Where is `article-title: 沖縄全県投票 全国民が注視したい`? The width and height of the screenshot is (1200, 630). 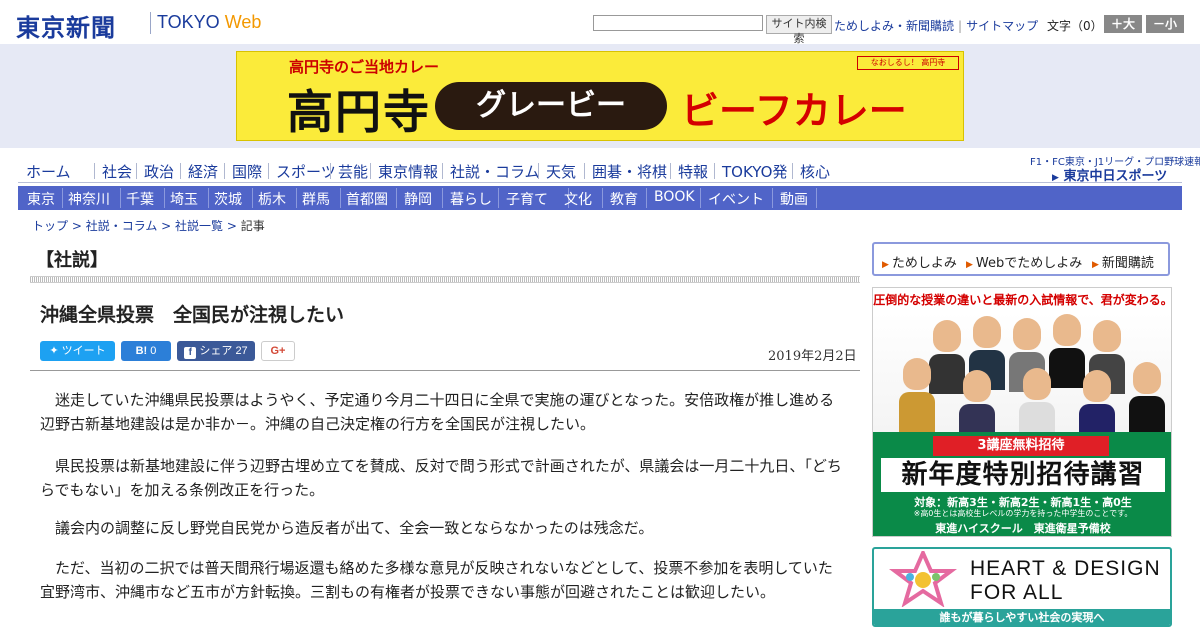
article-title: 沖縄全県投票 全国民が注視したい is located at coordinates (192, 315).